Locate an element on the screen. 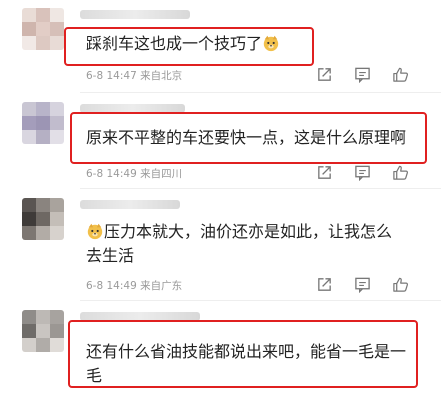 The height and width of the screenshot is (413, 441). comment-meta: 6-8 14:49 来自四川 is located at coordinates (134, 174).